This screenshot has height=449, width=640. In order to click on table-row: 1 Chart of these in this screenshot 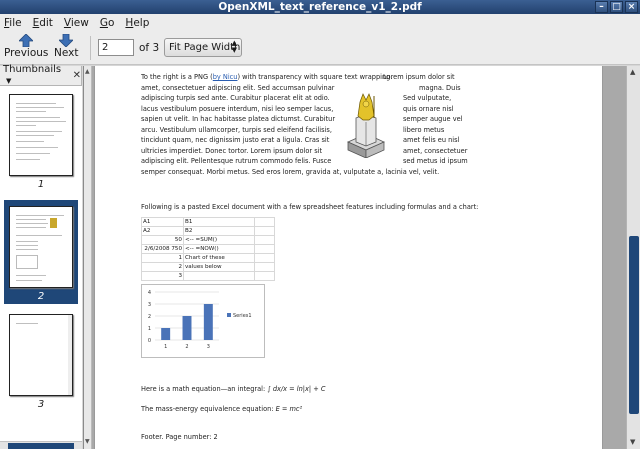, I will do `click(208, 258)`.